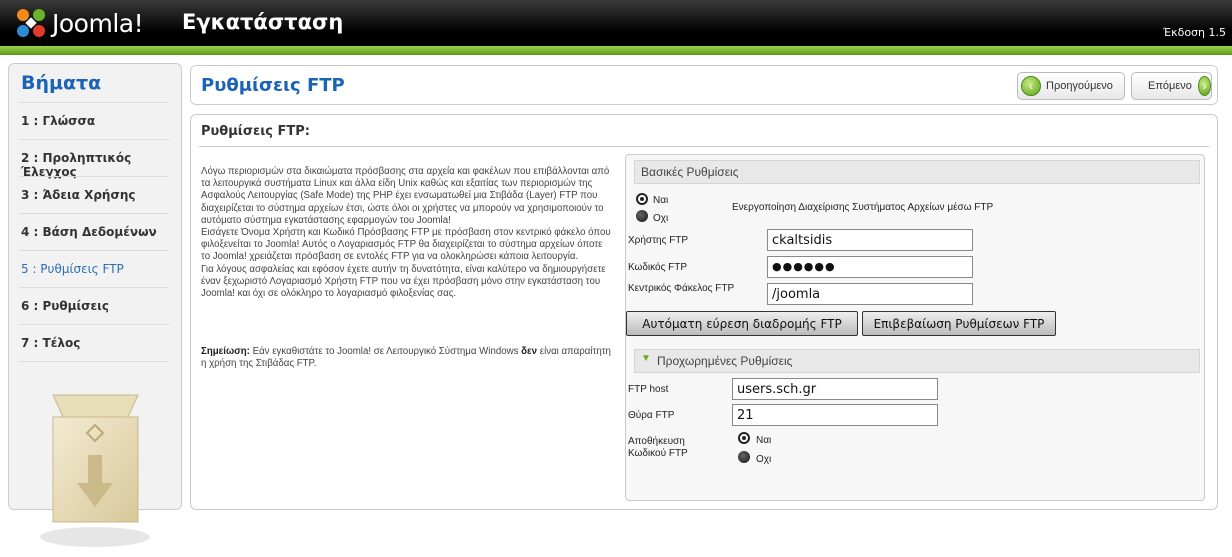  What do you see at coordinates (651, 415) in the screenshot?
I see `ftp-port-label: Θύρα FTP` at bounding box center [651, 415].